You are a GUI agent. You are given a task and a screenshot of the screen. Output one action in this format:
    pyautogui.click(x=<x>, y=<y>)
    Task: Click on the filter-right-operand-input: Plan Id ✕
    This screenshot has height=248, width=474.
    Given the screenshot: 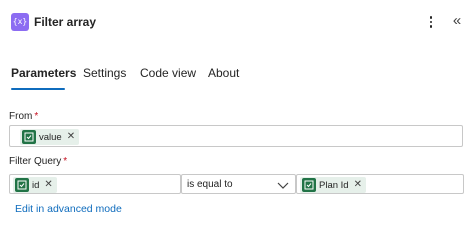 What is the action you would take?
    pyautogui.click(x=380, y=184)
    